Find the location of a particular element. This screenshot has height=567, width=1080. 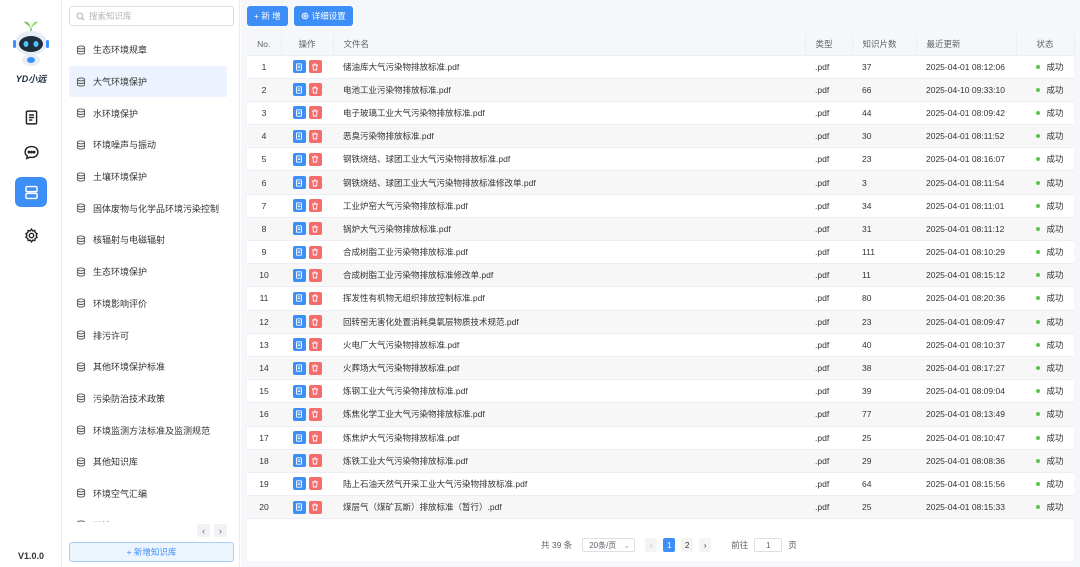

goto-label: 前往 is located at coordinates (740, 545).